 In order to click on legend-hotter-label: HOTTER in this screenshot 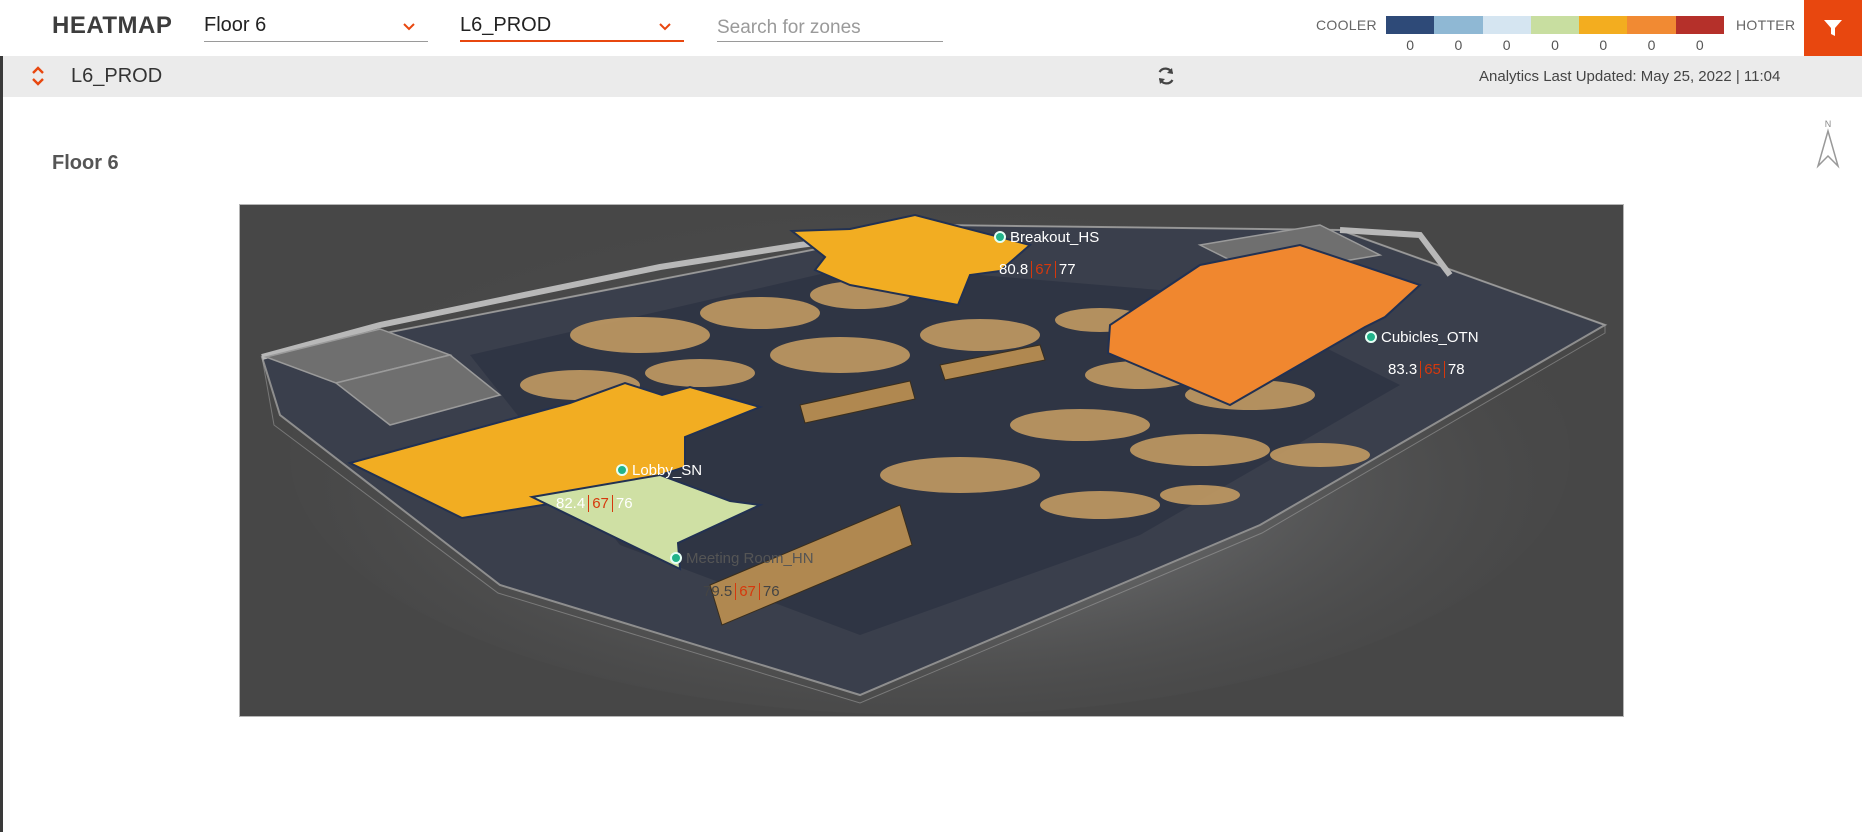, I will do `click(1766, 25)`.